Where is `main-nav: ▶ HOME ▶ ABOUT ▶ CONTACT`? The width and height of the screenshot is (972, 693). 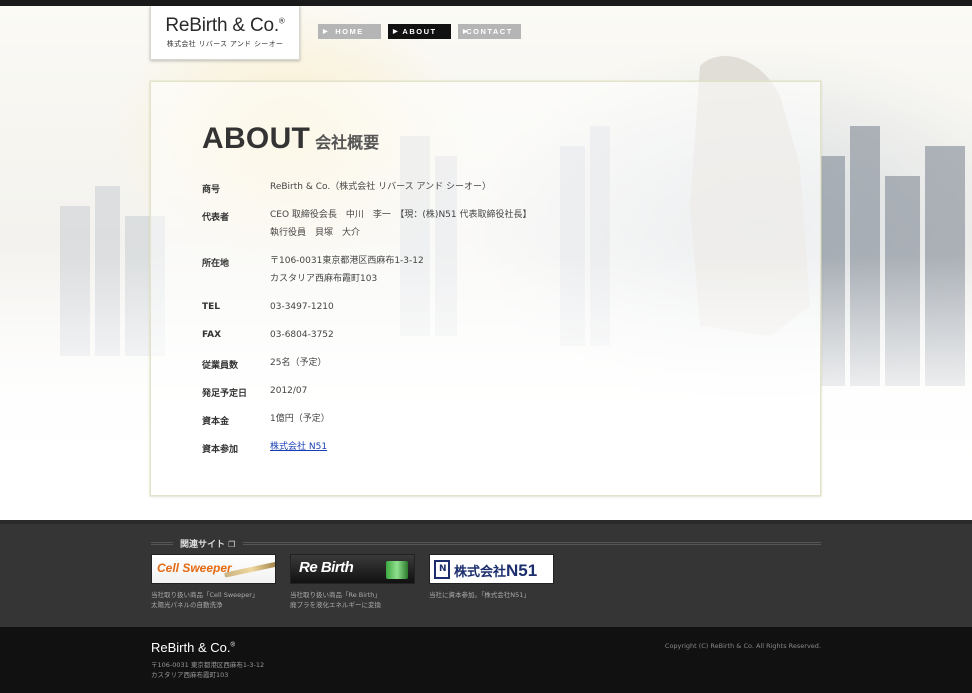
main-nav: ▶ HOME ▶ ABOUT ▶ CONTACT is located at coordinates (419, 31).